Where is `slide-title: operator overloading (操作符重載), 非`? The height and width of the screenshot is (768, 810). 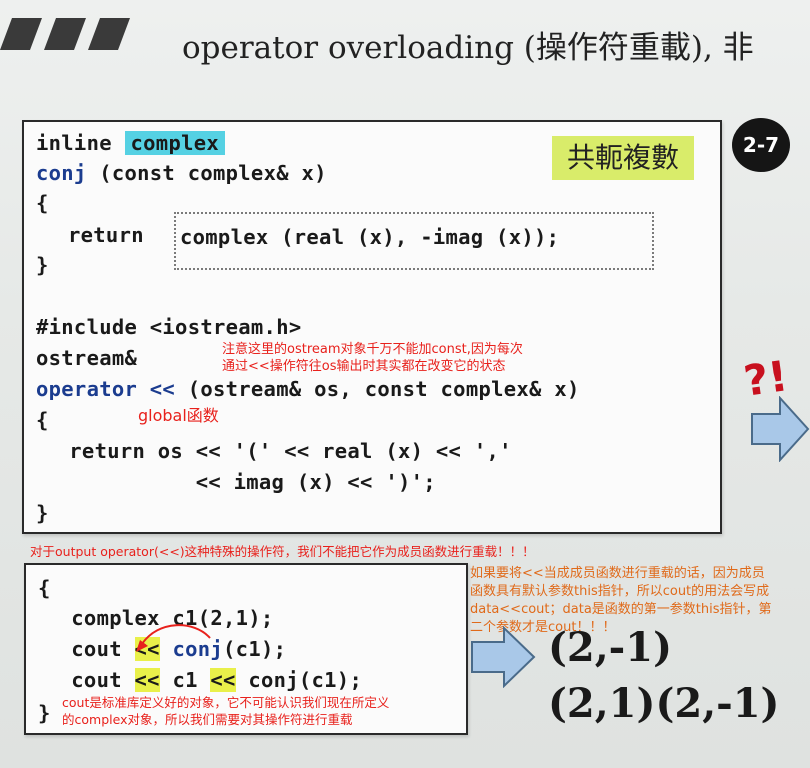
slide-title: operator overloading (操作符重載), 非 is located at coordinates (468, 48).